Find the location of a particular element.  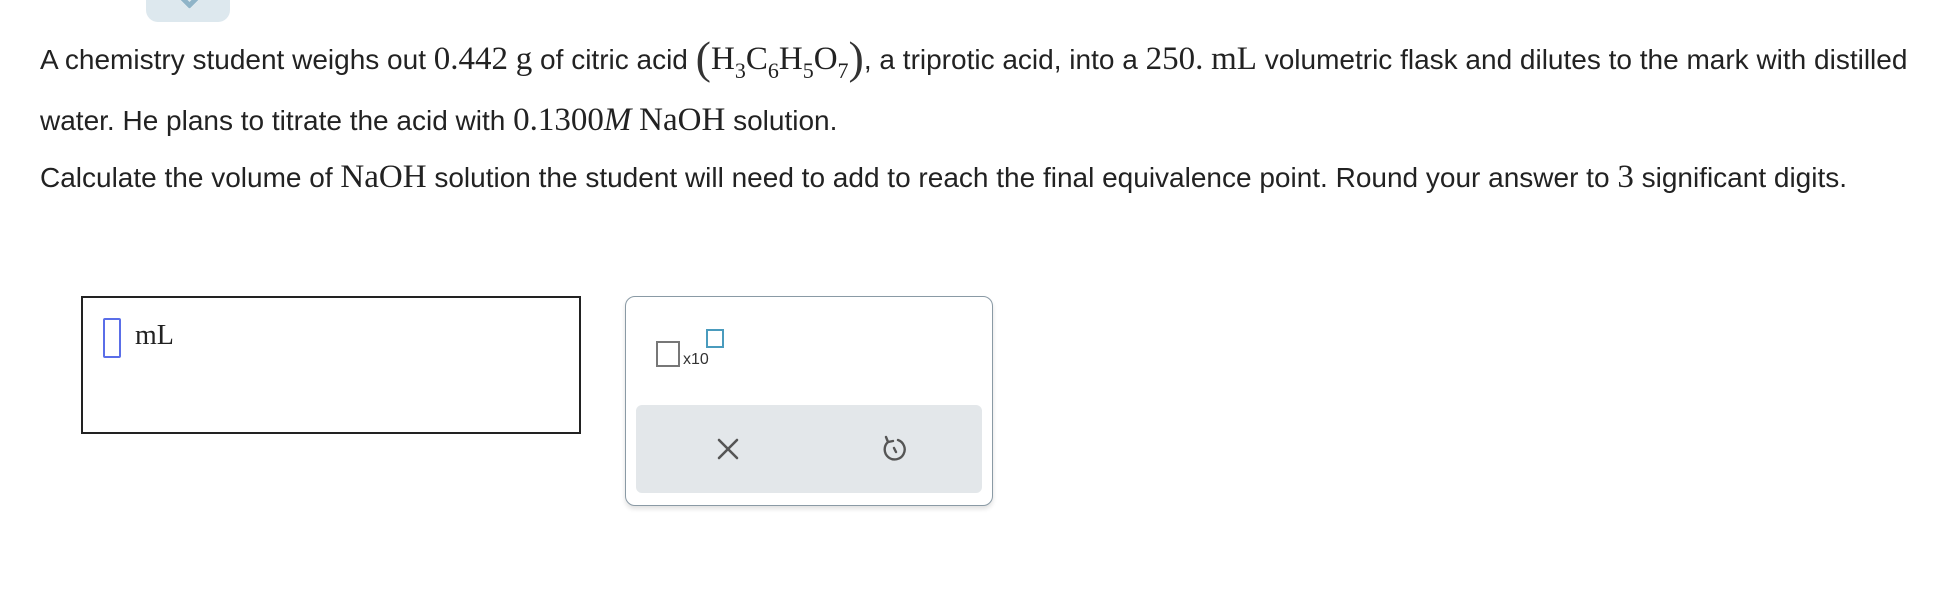

formula-element: O is located at coordinates (825, 59).